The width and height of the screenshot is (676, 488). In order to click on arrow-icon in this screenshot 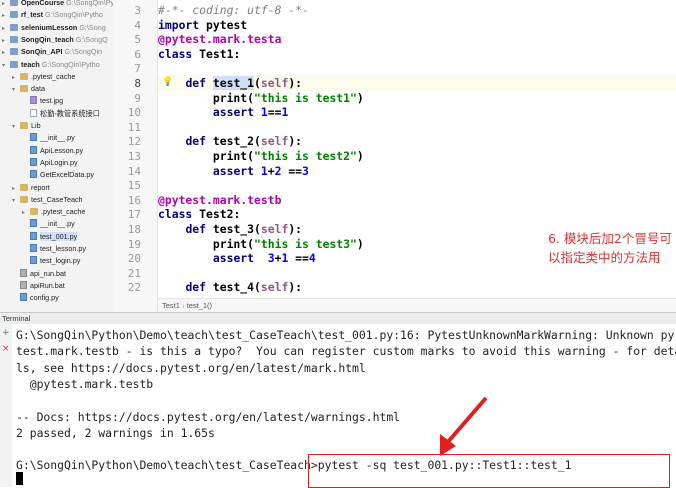, I will do `click(464, 426)`.